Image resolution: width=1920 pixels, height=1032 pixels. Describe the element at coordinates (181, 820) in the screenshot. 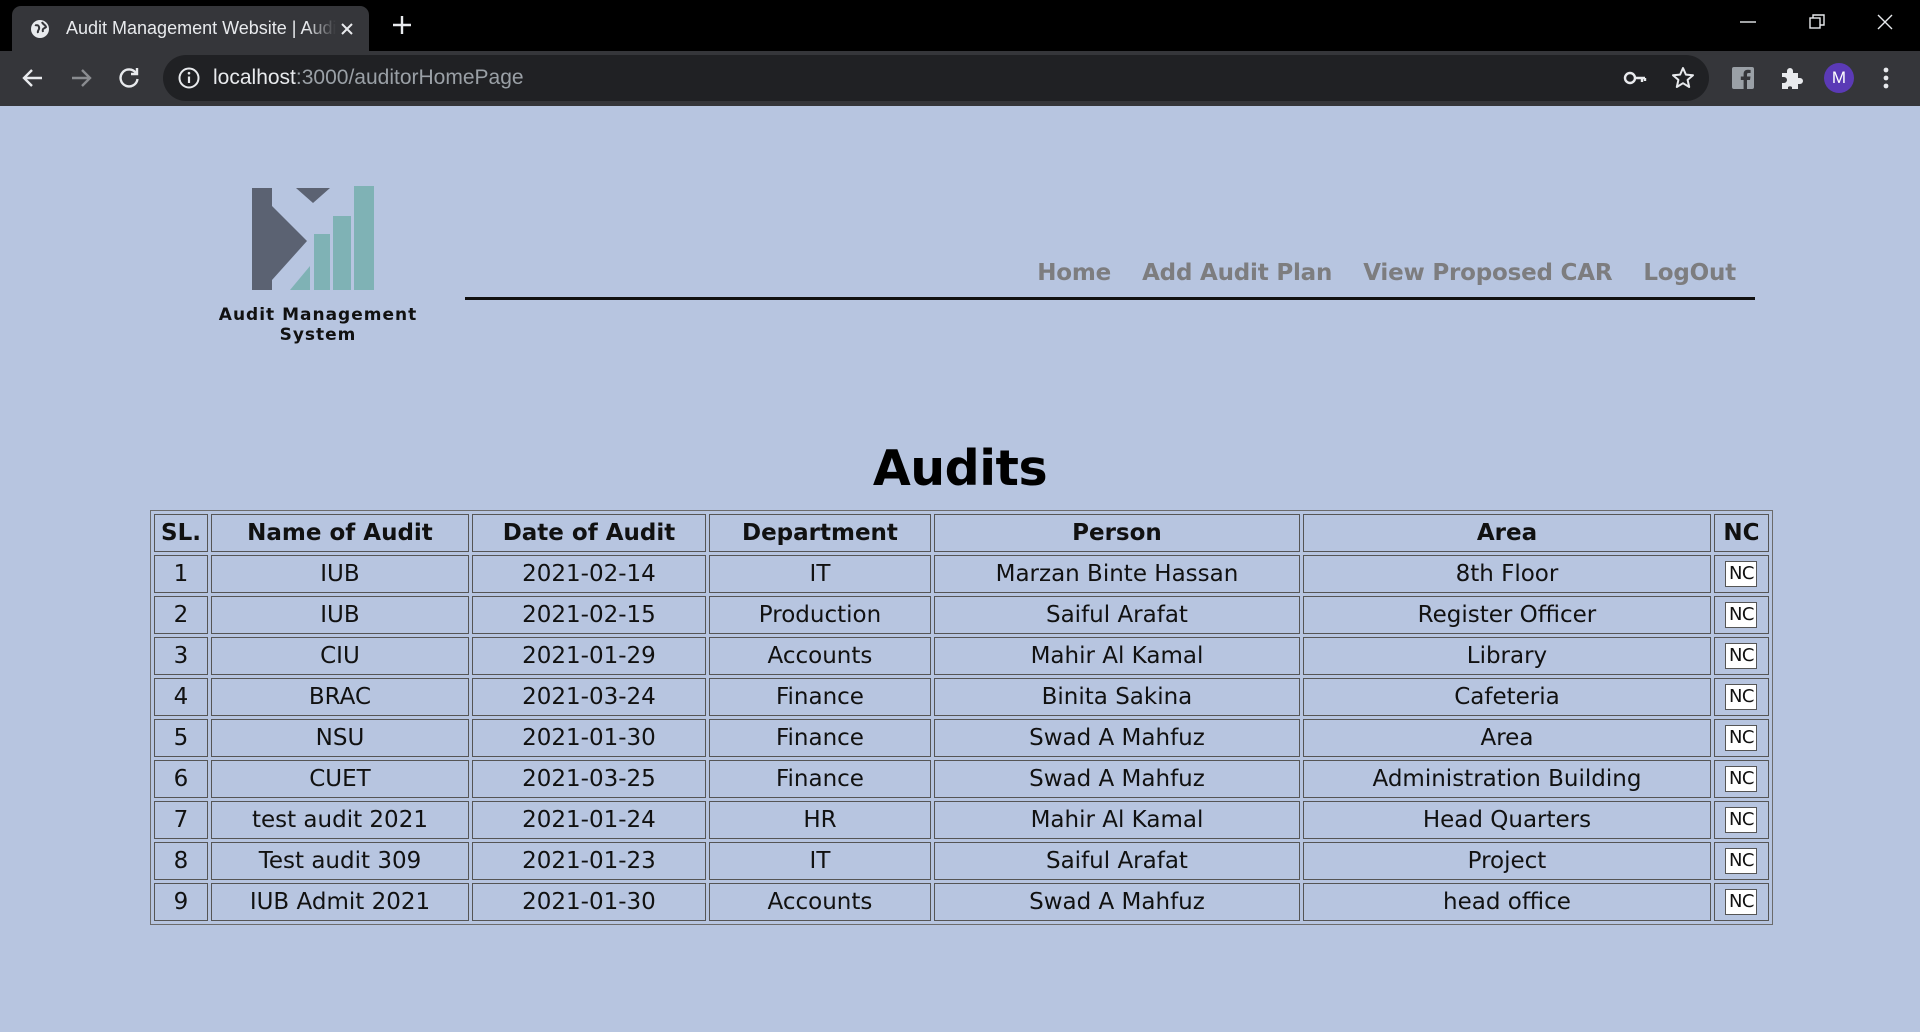

I see `cell-sl: 7` at that location.